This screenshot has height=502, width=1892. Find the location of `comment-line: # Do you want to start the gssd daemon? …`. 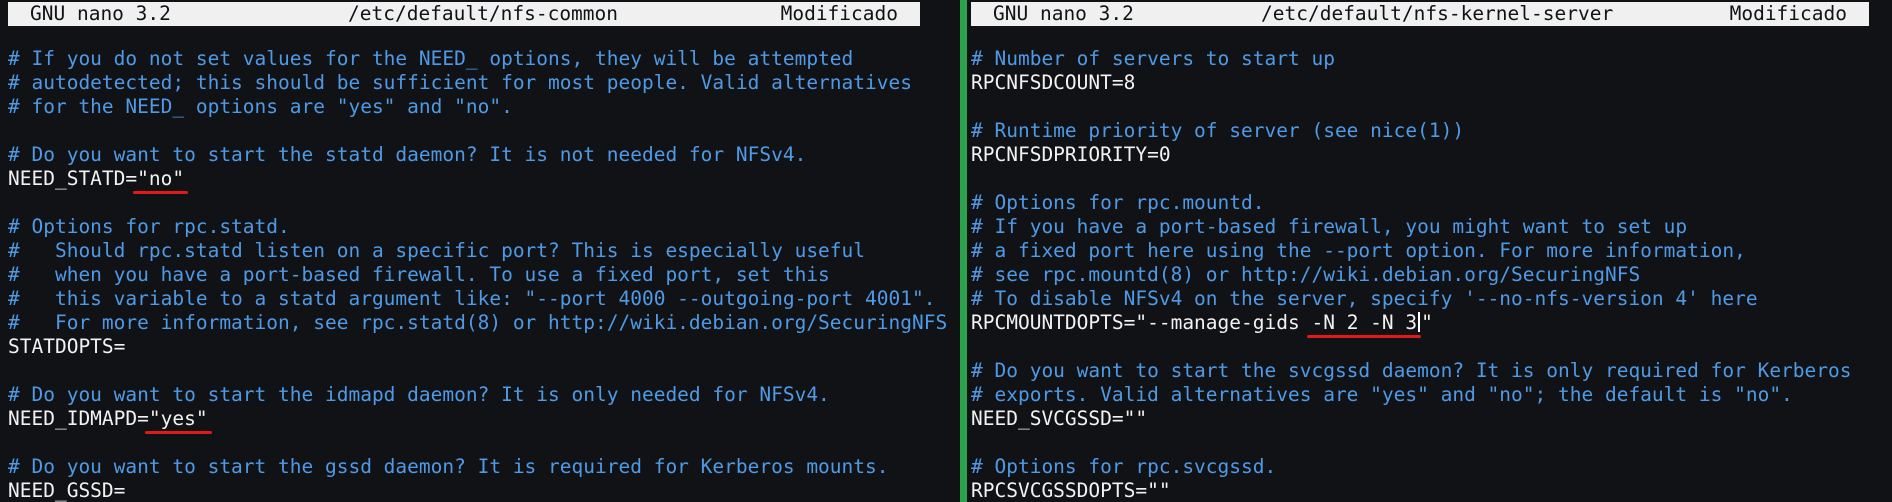

comment-line: # Do you want to start the gssd daemon? … is located at coordinates (484, 467).